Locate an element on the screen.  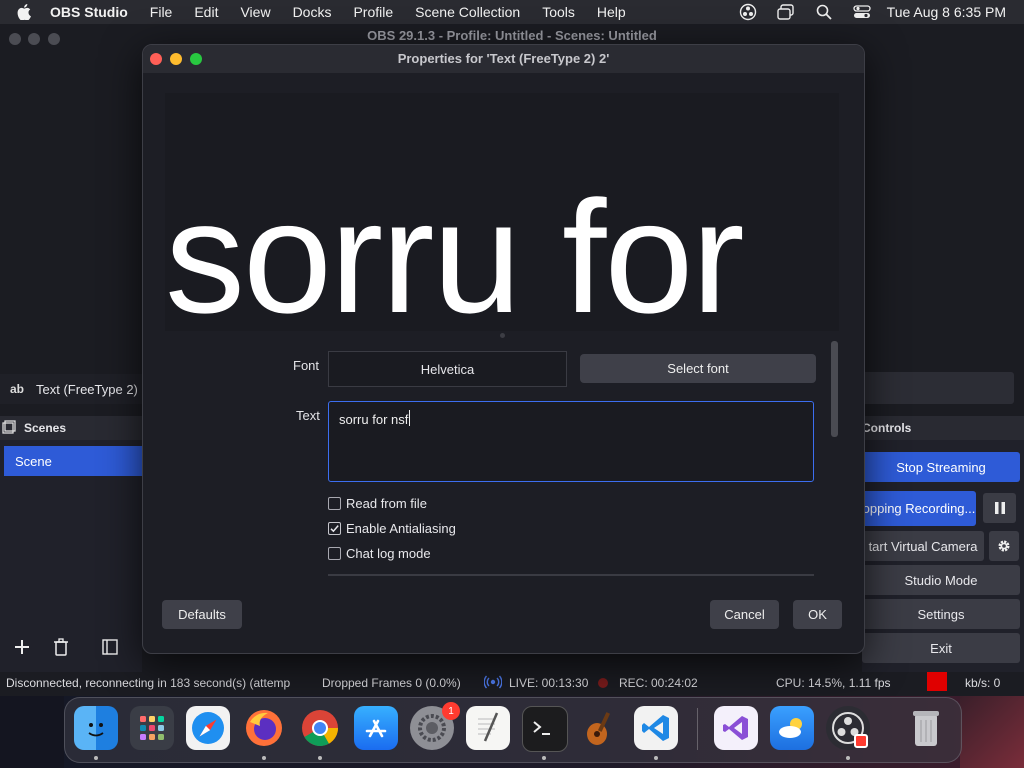
enable-antialiasing-checkbox is located at coordinates (334, 528).